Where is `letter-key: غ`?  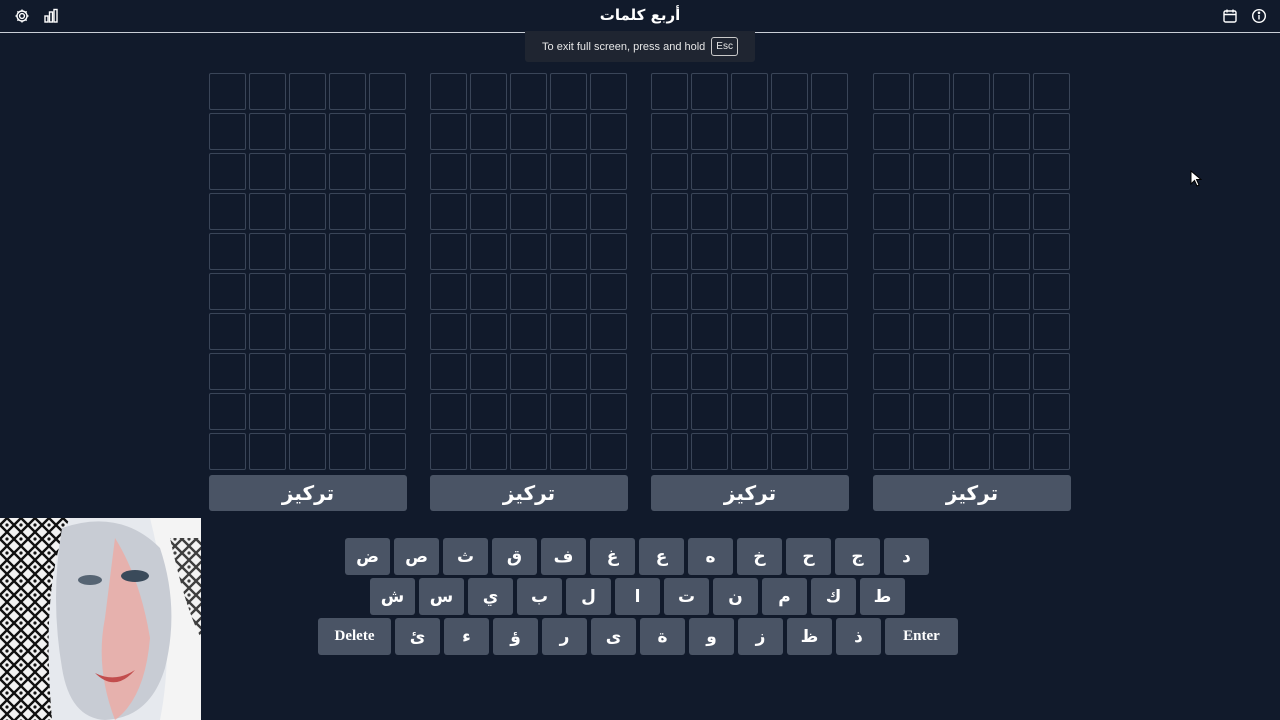 letter-key: غ is located at coordinates (612, 556).